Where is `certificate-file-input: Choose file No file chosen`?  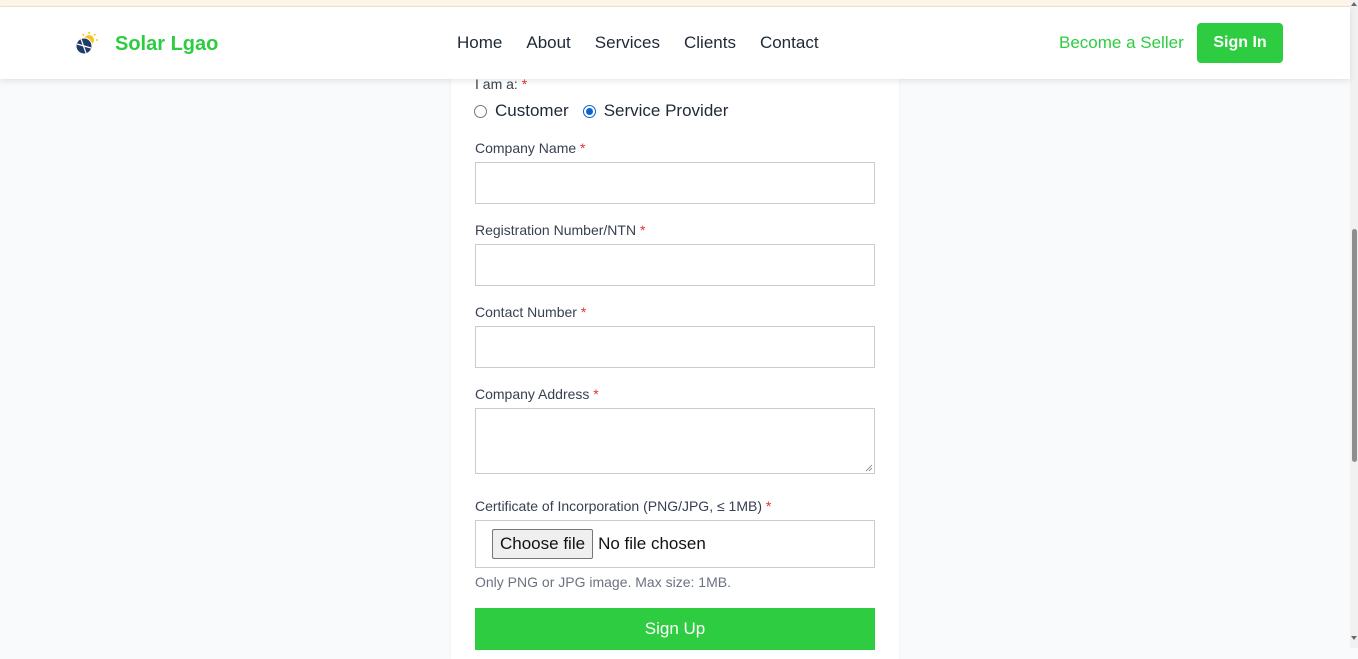
certificate-file-input: Choose file No file chosen is located at coordinates (675, 544).